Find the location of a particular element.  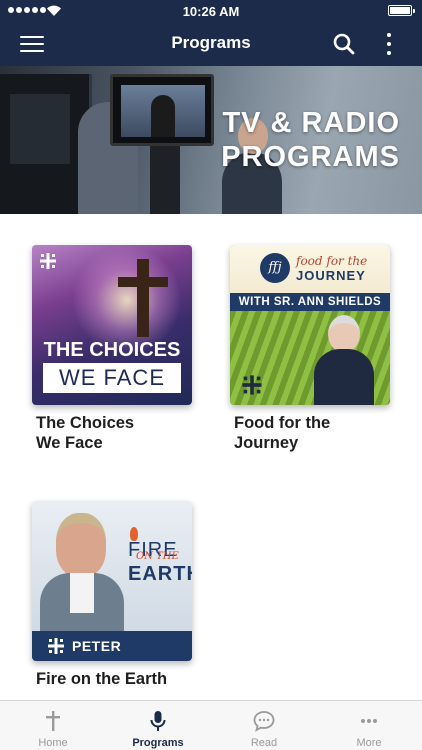

cross-icon is located at coordinates (53, 721).